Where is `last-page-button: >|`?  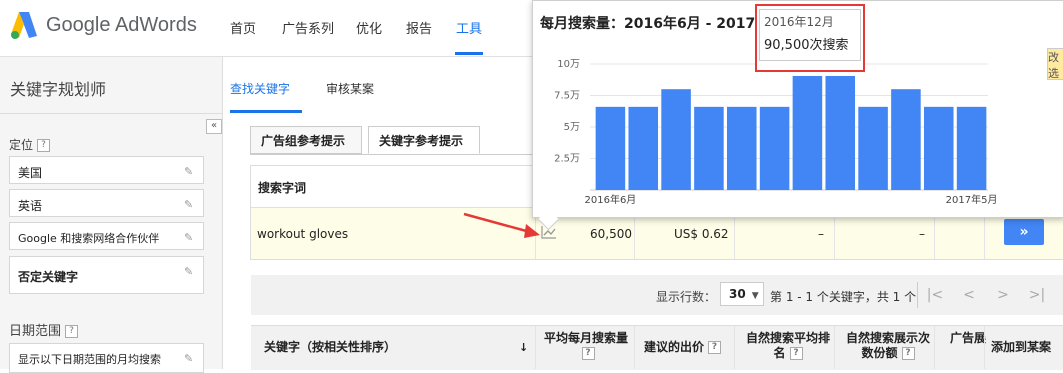 last-page-button: >| is located at coordinates (1037, 295).